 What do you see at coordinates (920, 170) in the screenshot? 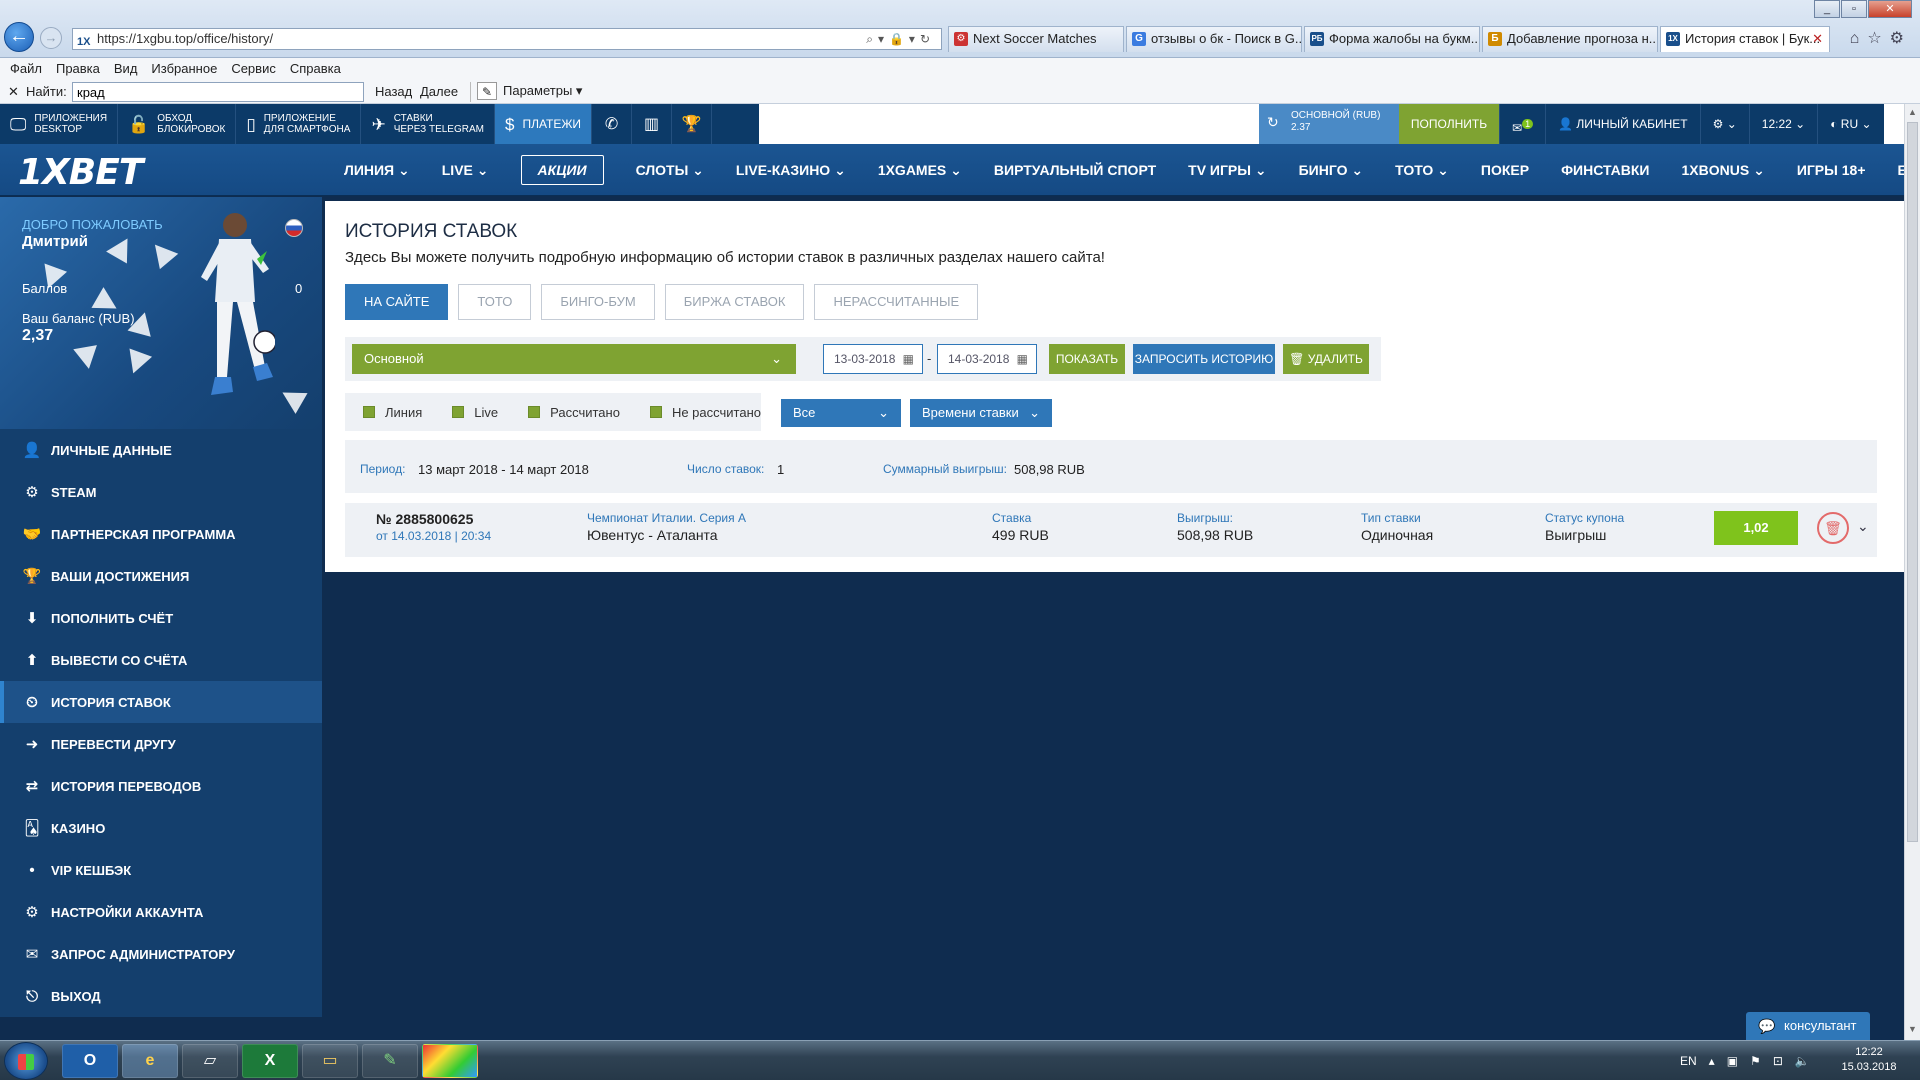
I see `nav-1xgames: 1XGAMES ⌄` at bounding box center [920, 170].